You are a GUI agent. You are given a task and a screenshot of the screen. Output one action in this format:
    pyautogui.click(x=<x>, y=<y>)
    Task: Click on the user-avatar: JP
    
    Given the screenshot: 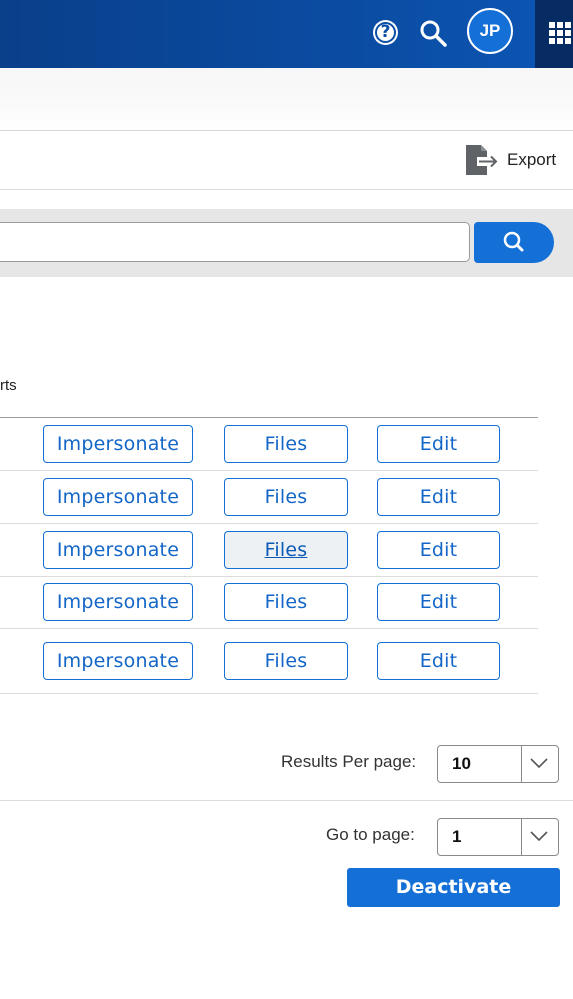 What is the action you would take?
    pyautogui.click(x=490, y=31)
    